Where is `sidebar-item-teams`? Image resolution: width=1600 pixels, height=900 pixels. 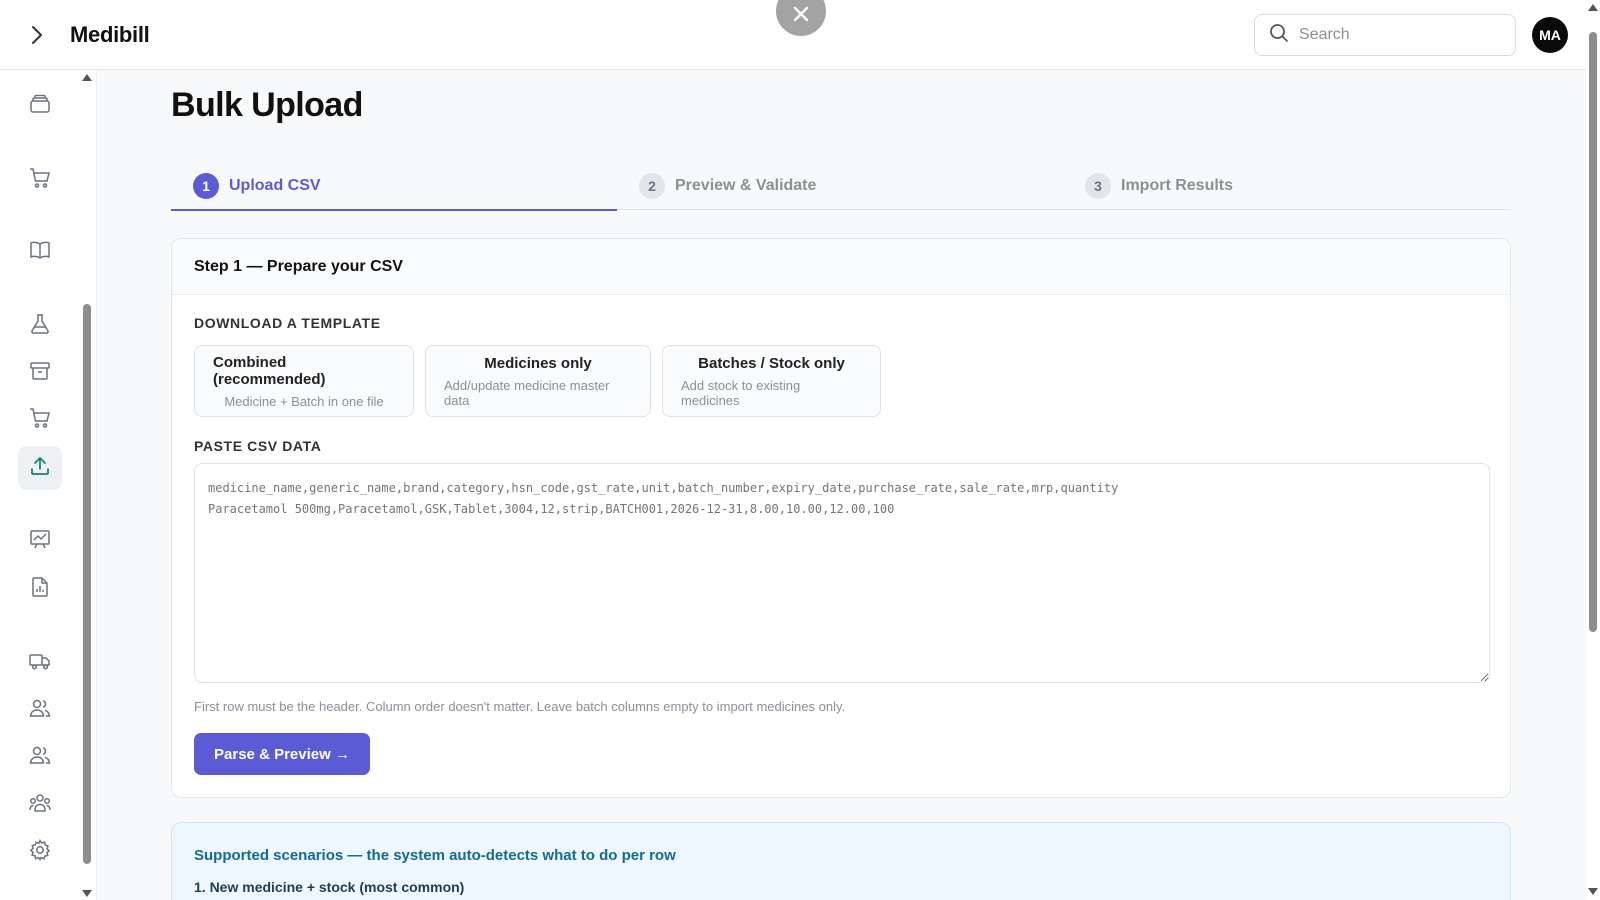 sidebar-item-teams is located at coordinates (40, 805).